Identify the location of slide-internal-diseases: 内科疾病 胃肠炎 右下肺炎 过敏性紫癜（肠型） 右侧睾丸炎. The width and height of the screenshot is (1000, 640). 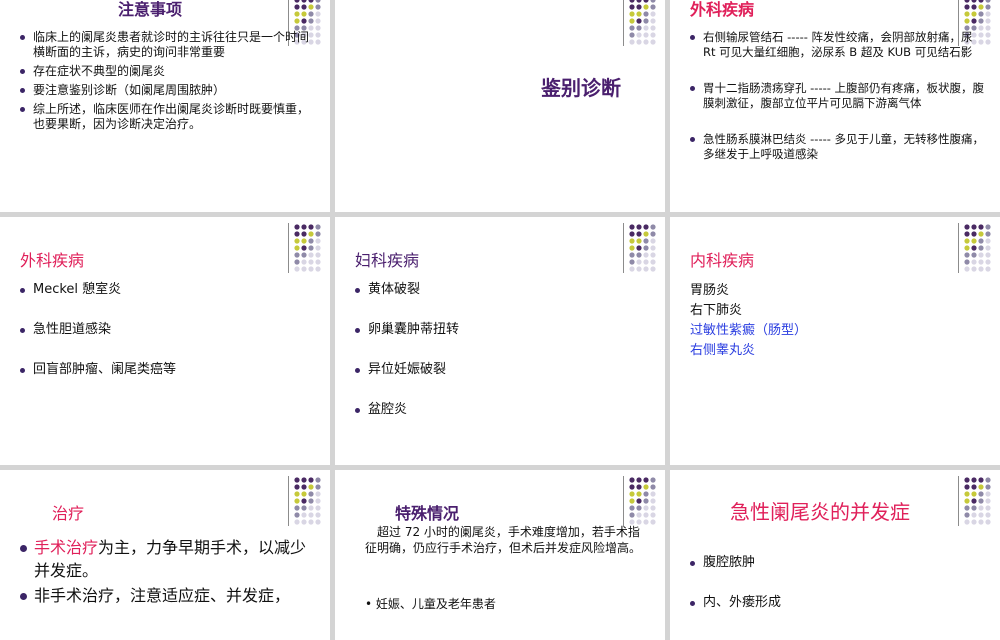
(835, 341).